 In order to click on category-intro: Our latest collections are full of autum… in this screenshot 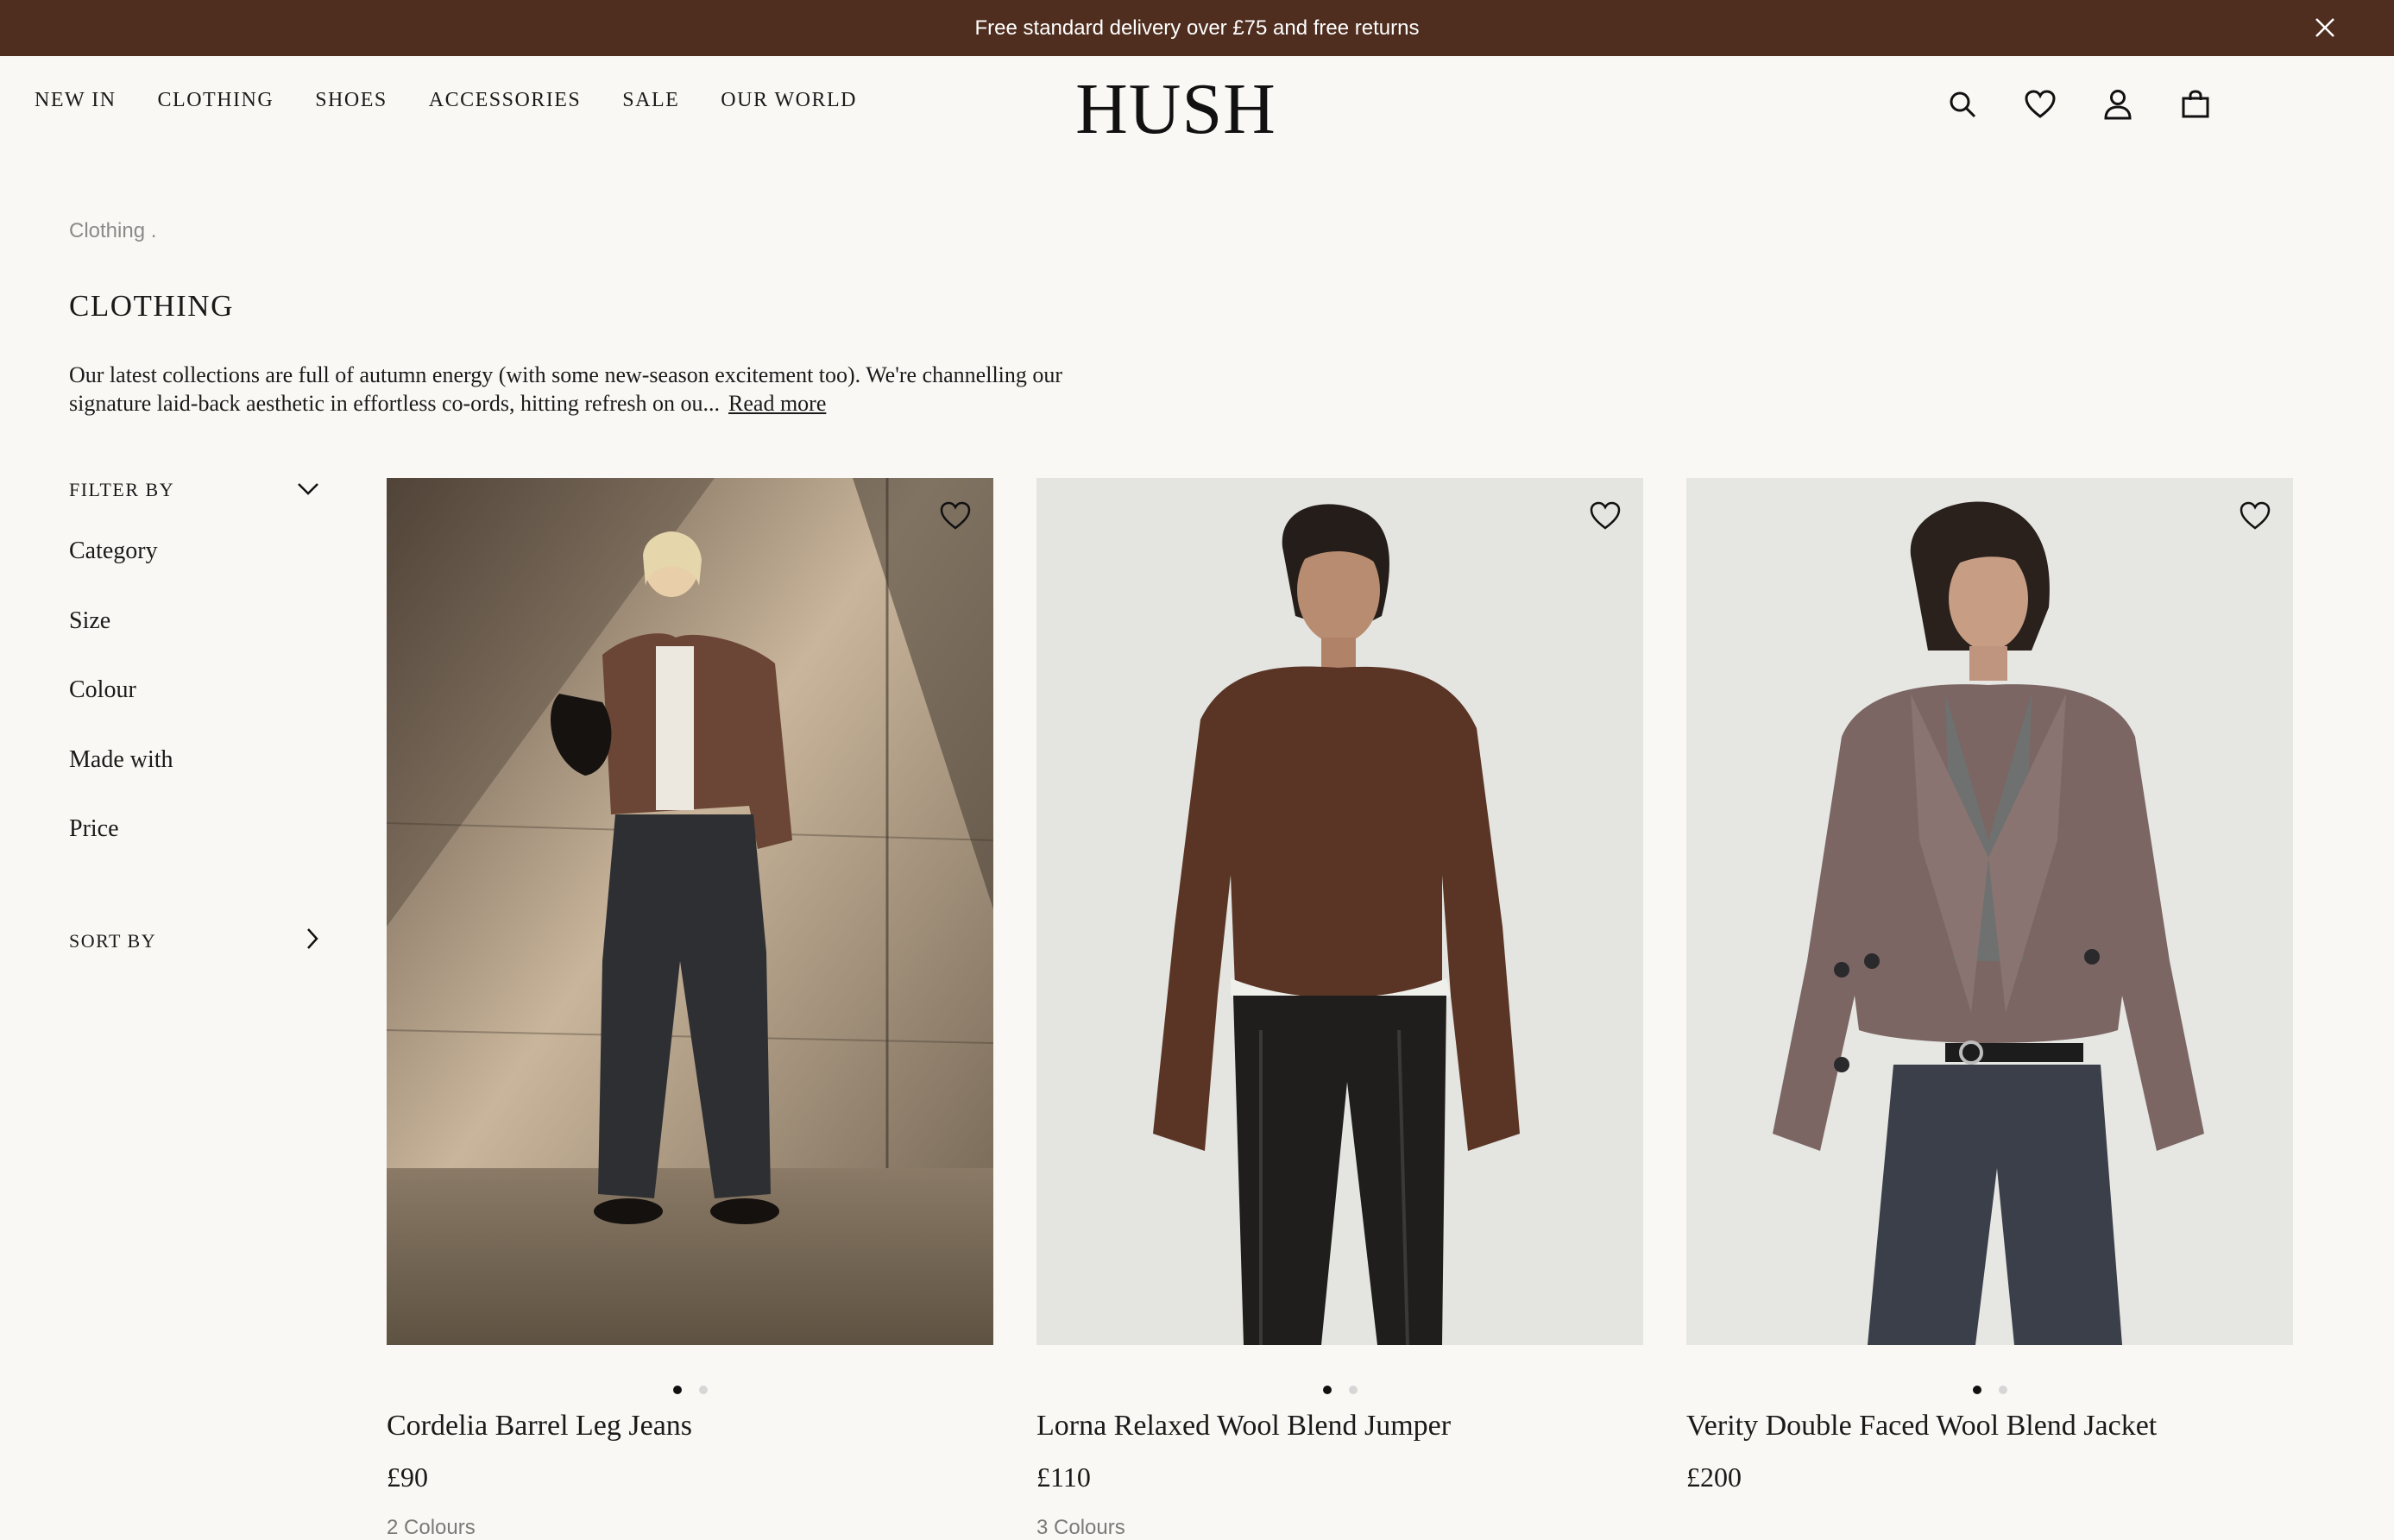, I will do `click(604, 390)`.